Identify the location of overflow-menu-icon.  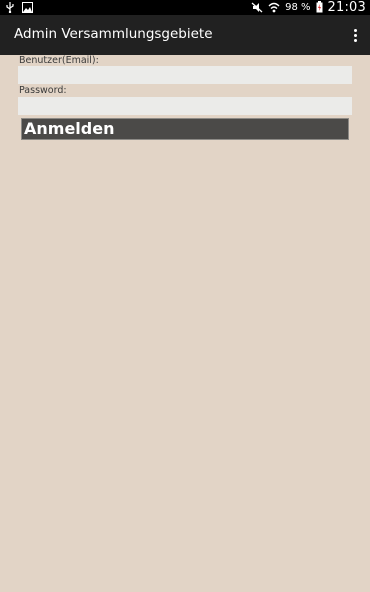
(355, 35).